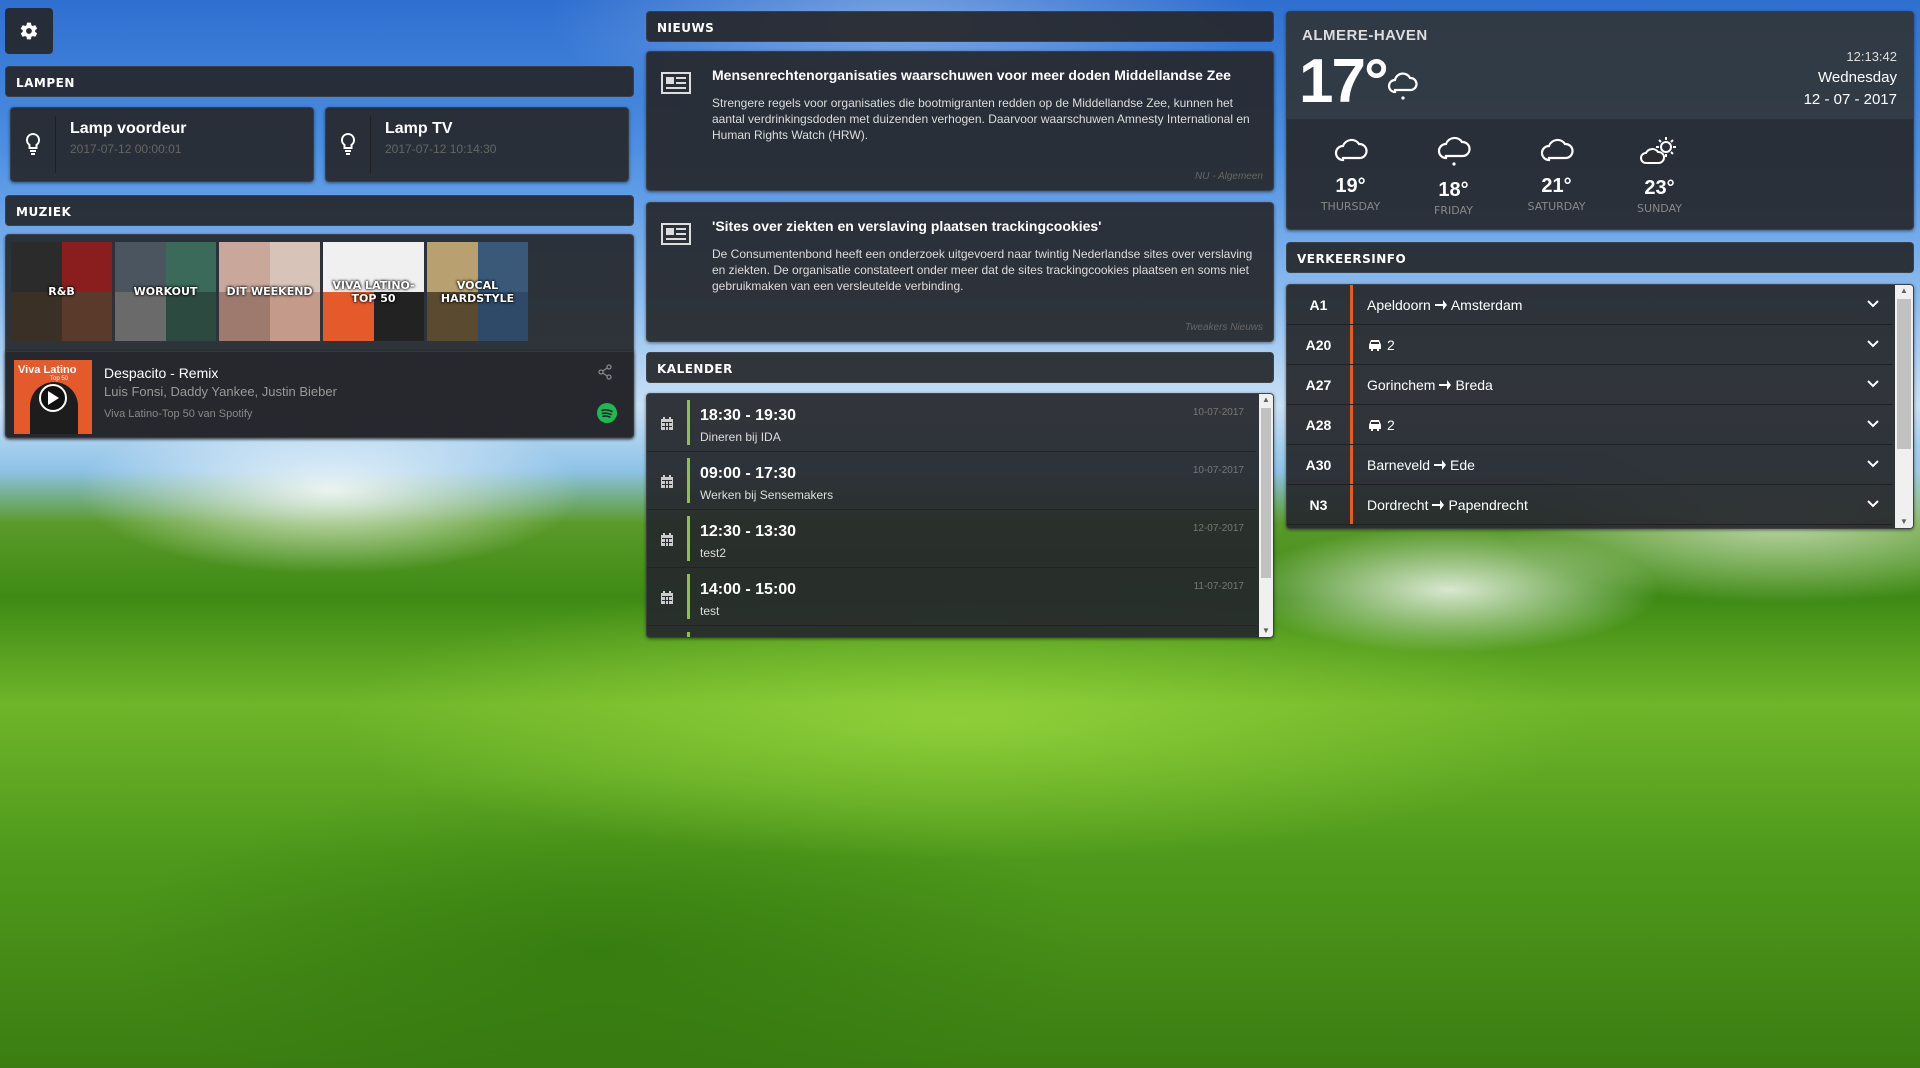 This screenshot has height=1068, width=1920. I want to click on traffic-item: N3 Dordrecht Papendrecht, so click(1589, 505).